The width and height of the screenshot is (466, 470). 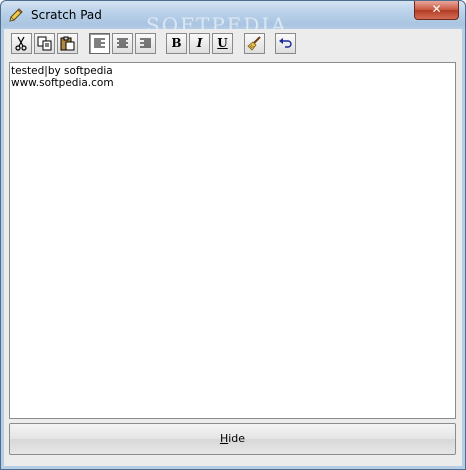 I want to click on title-bar: Scratch Pad SOFTPEDIA ✕, so click(x=233, y=19).